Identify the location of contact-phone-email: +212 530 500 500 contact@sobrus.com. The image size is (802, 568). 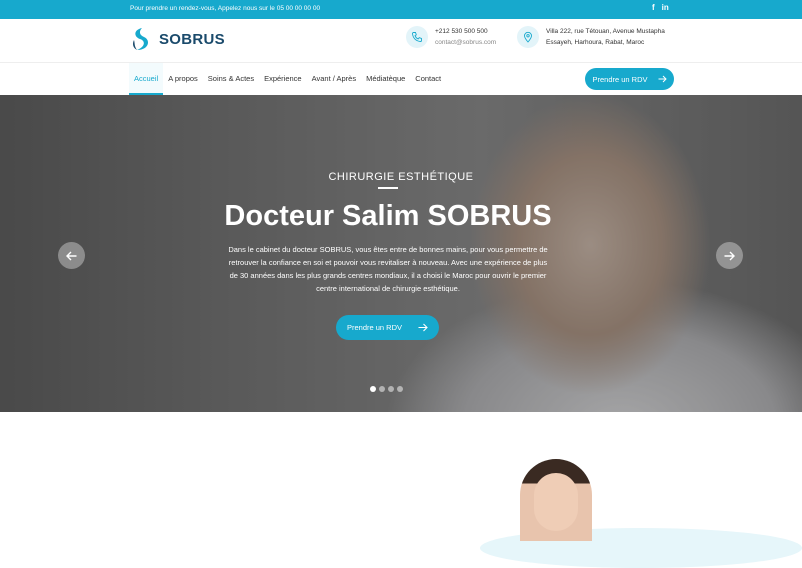
(451, 37).